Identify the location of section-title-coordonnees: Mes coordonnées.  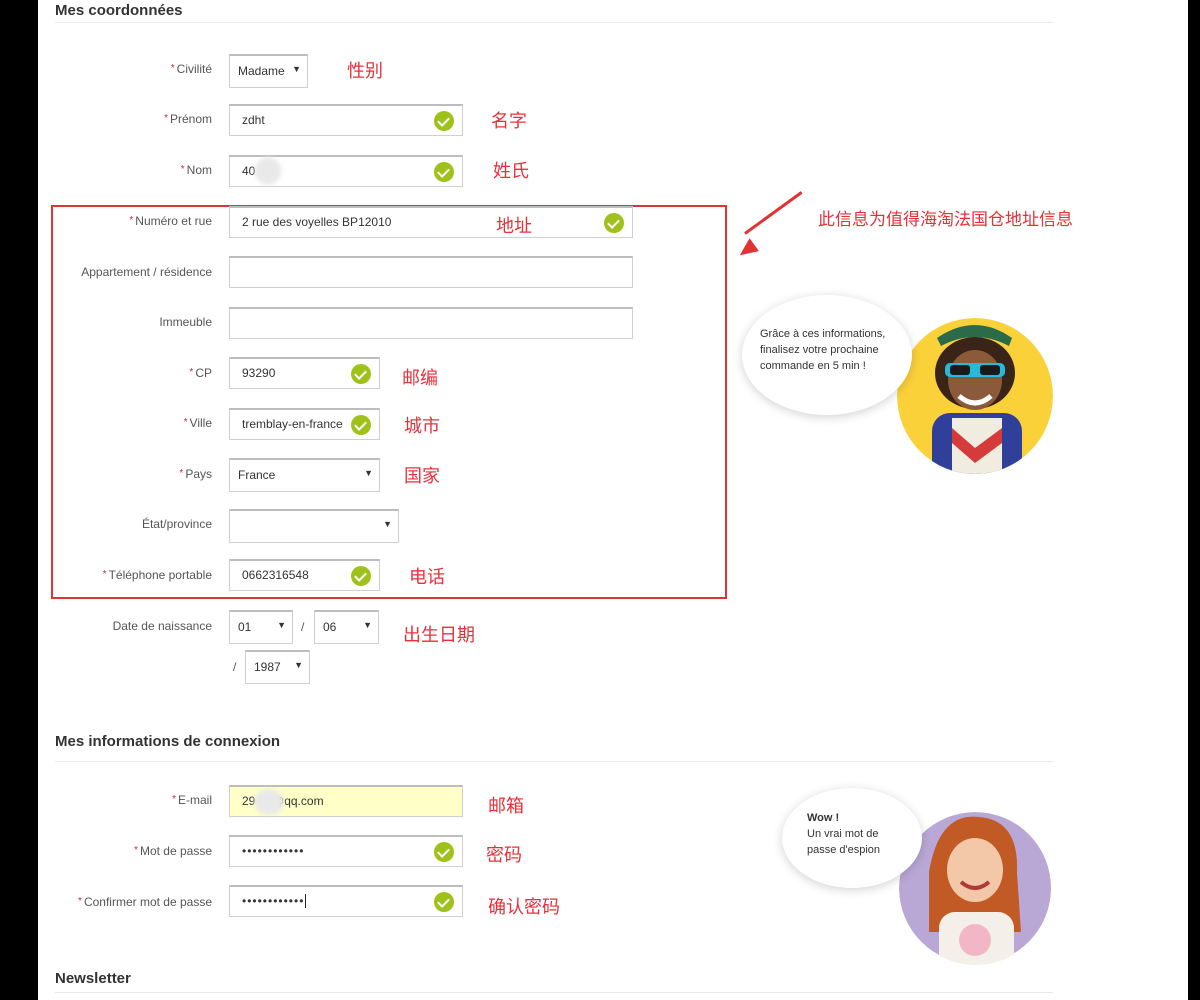
(119, 10).